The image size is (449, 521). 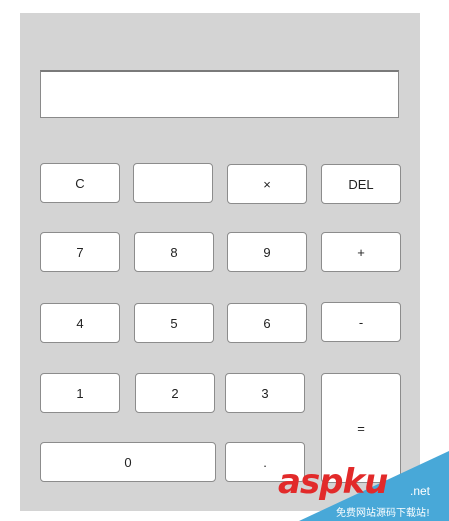 I want to click on digit-9-button: 9, so click(x=267, y=252).